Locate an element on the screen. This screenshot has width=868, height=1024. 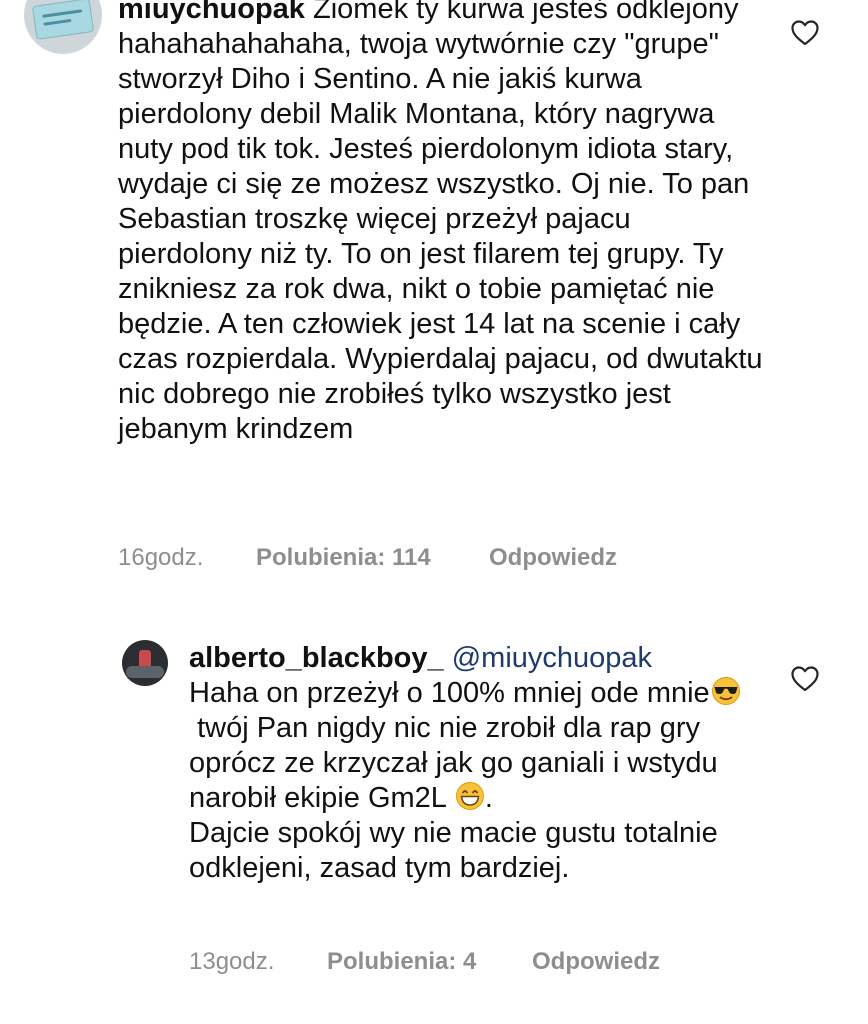
reply-timestamp: 13godz. is located at coordinates (232, 961).